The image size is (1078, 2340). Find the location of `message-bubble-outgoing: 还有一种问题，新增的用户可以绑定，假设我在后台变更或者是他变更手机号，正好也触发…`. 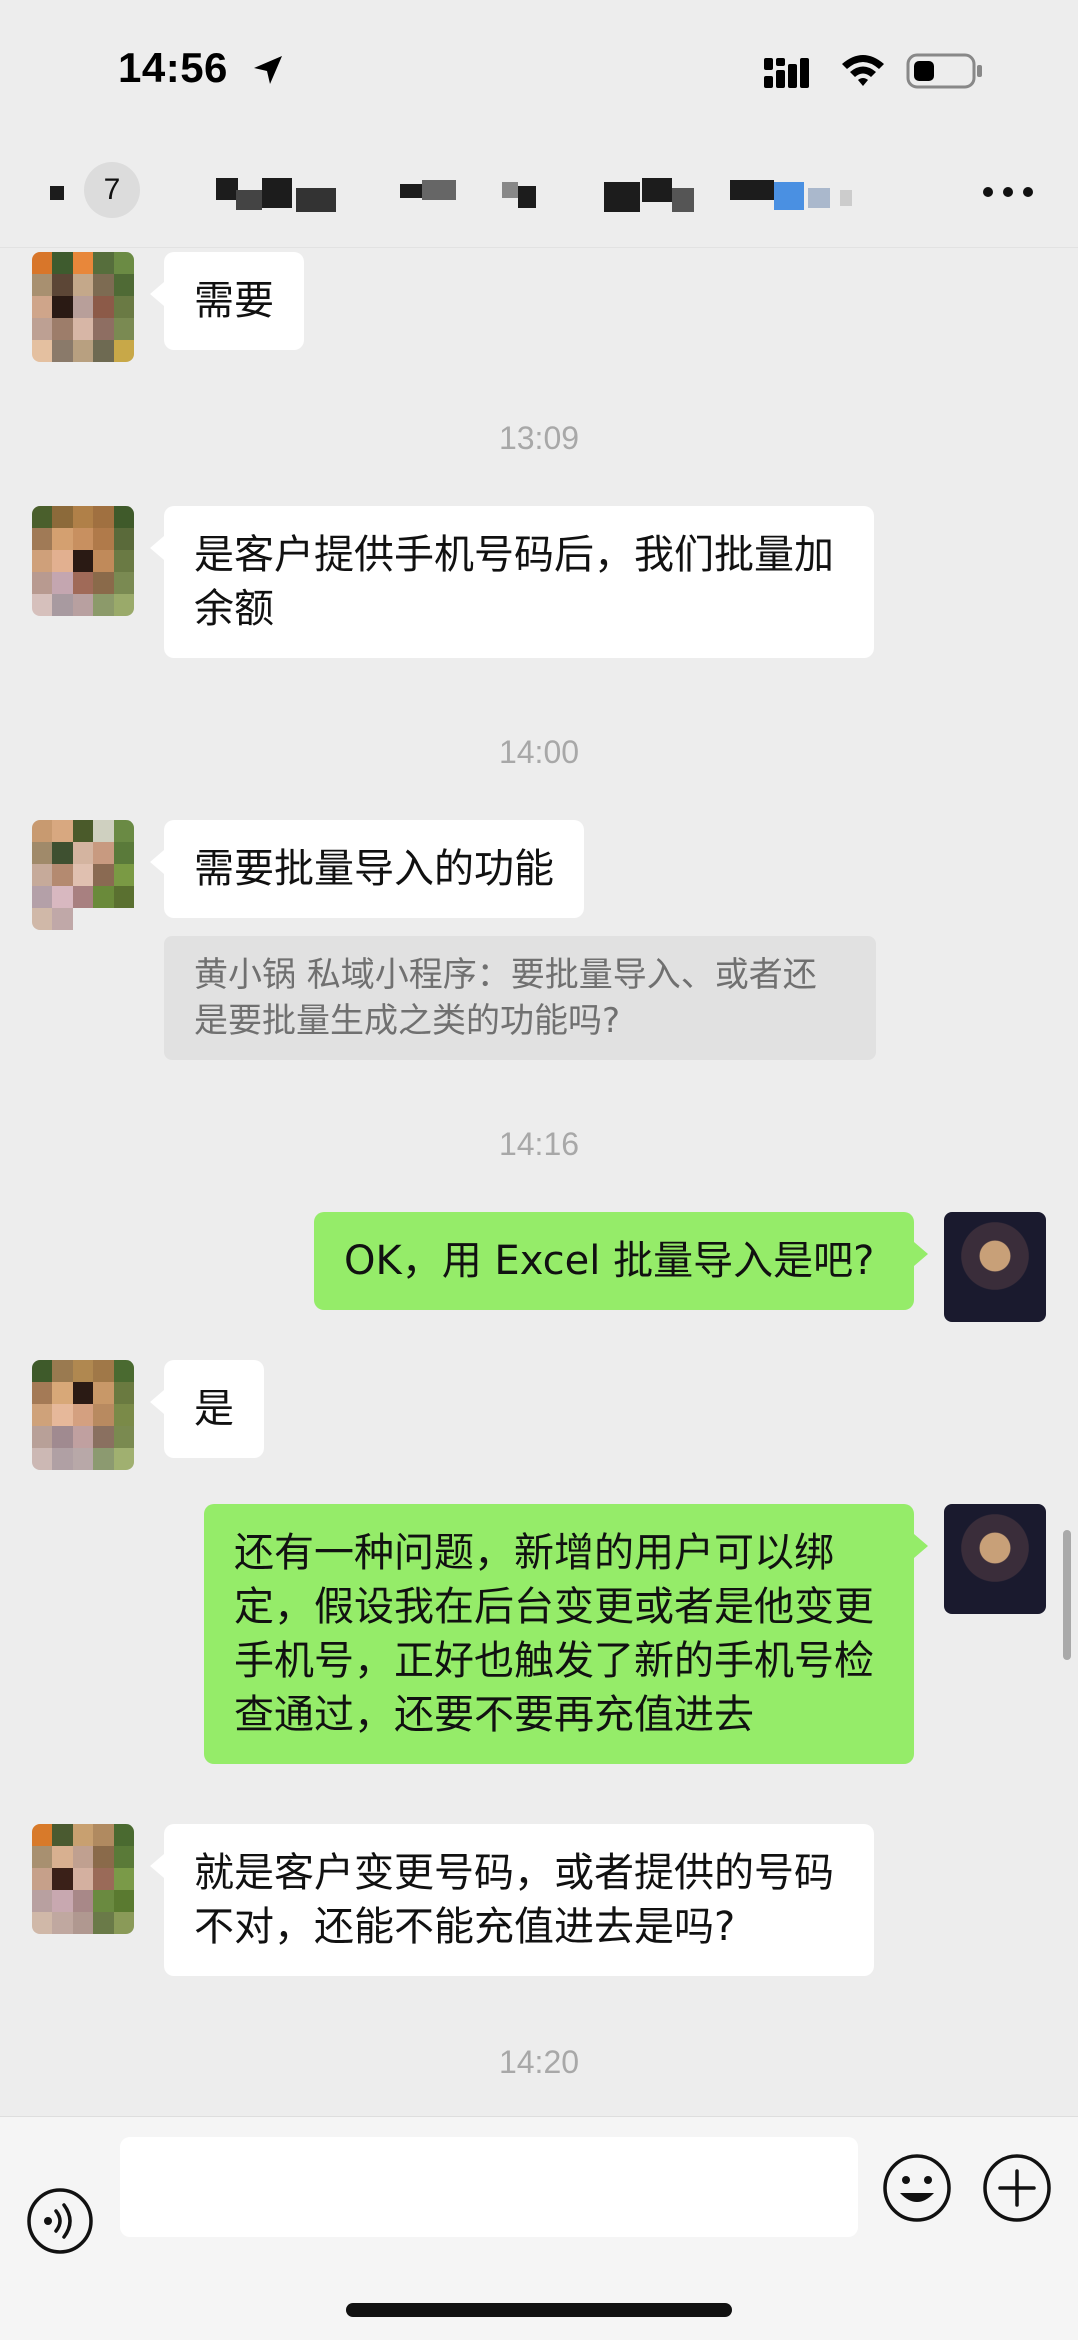

message-bubble-outgoing: 还有一种问题，新增的用户可以绑定，假设我在后台变更或者是他变更手机号，正好也触发… is located at coordinates (566, 1634).